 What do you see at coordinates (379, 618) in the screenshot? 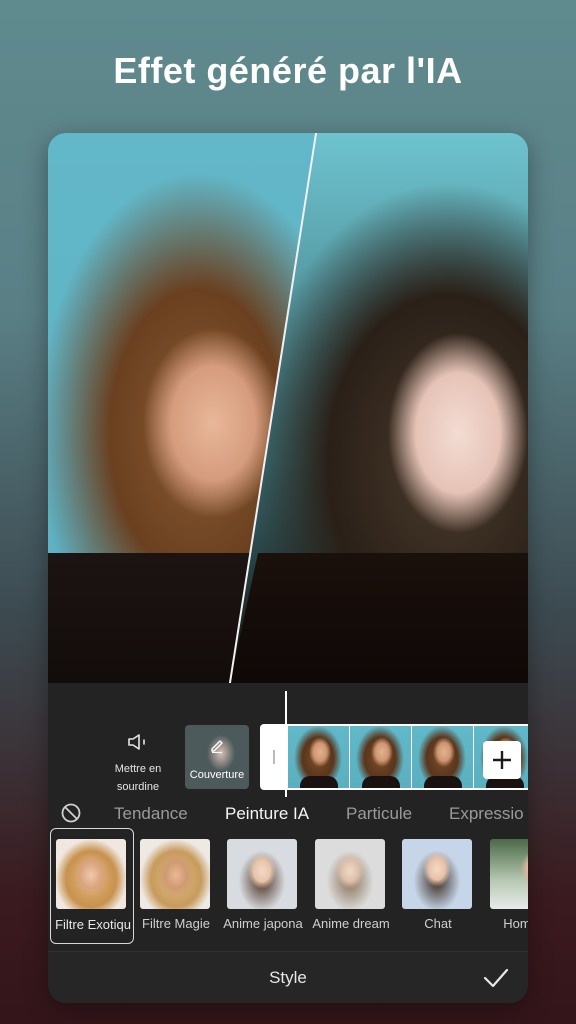
I see `ai-generated-clothing` at bounding box center [379, 618].